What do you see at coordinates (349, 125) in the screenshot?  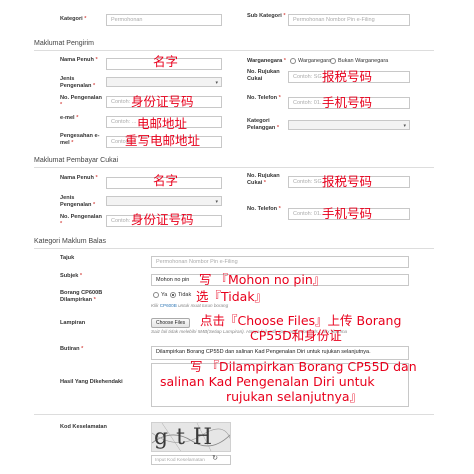 I see `kategori-pelanggan-select: ▾` at bounding box center [349, 125].